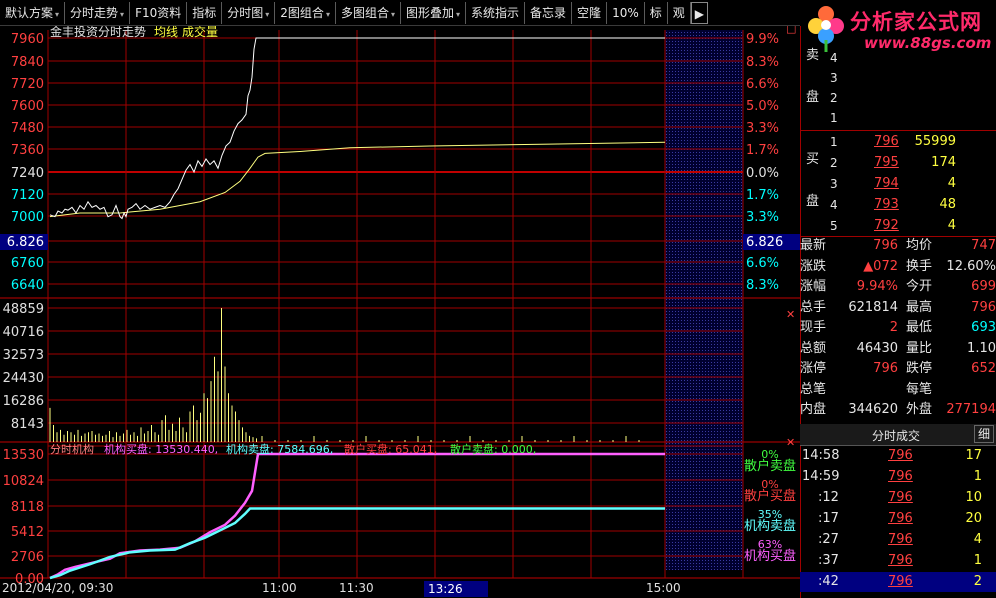 The height and width of the screenshot is (598, 996). I want to click on close-indicator-panel-icon: ✕, so click(790, 442).